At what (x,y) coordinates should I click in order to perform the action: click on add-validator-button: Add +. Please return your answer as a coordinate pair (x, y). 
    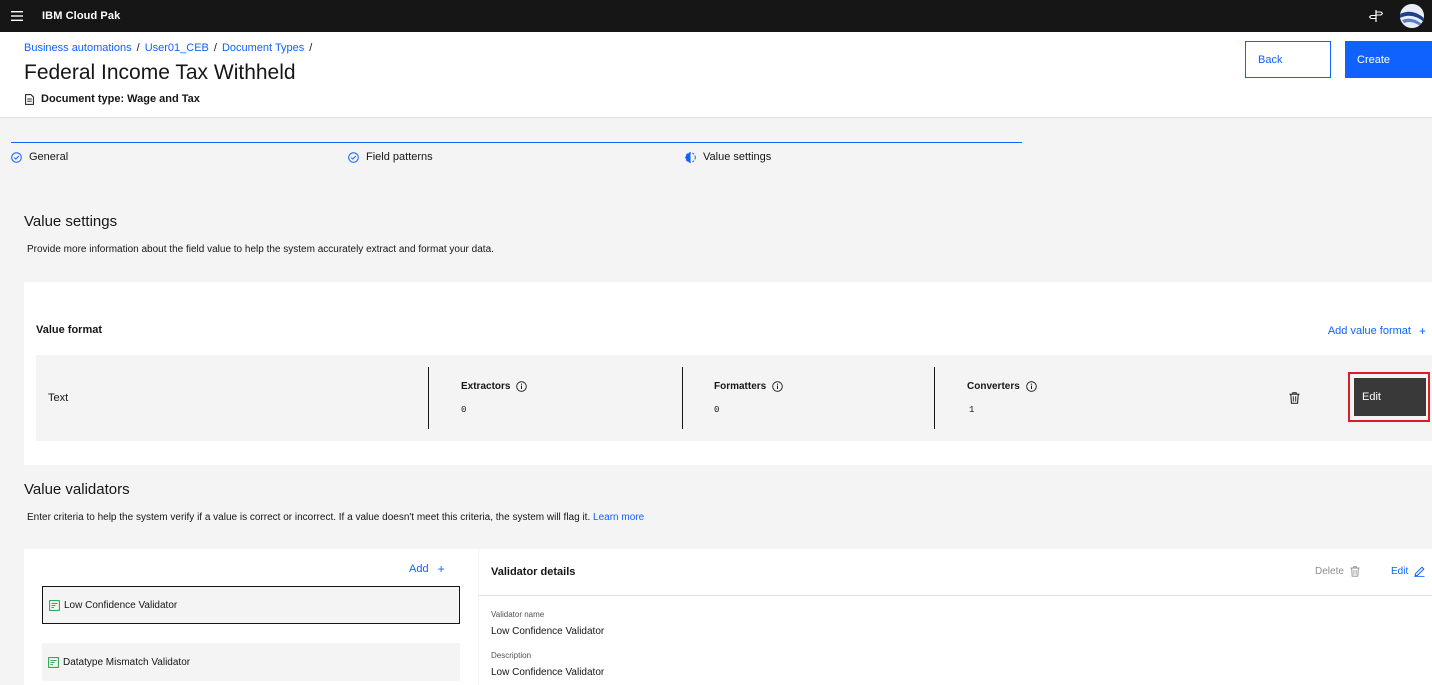
    Looking at the image, I should click on (427, 569).